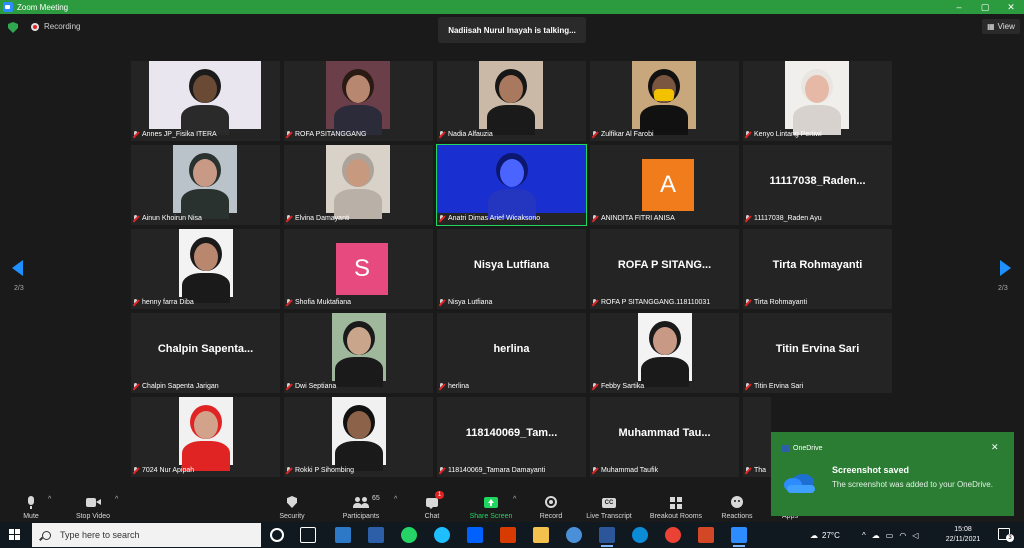 This screenshot has height=548, width=1024. I want to click on mute-button: Mute, so click(31, 505).